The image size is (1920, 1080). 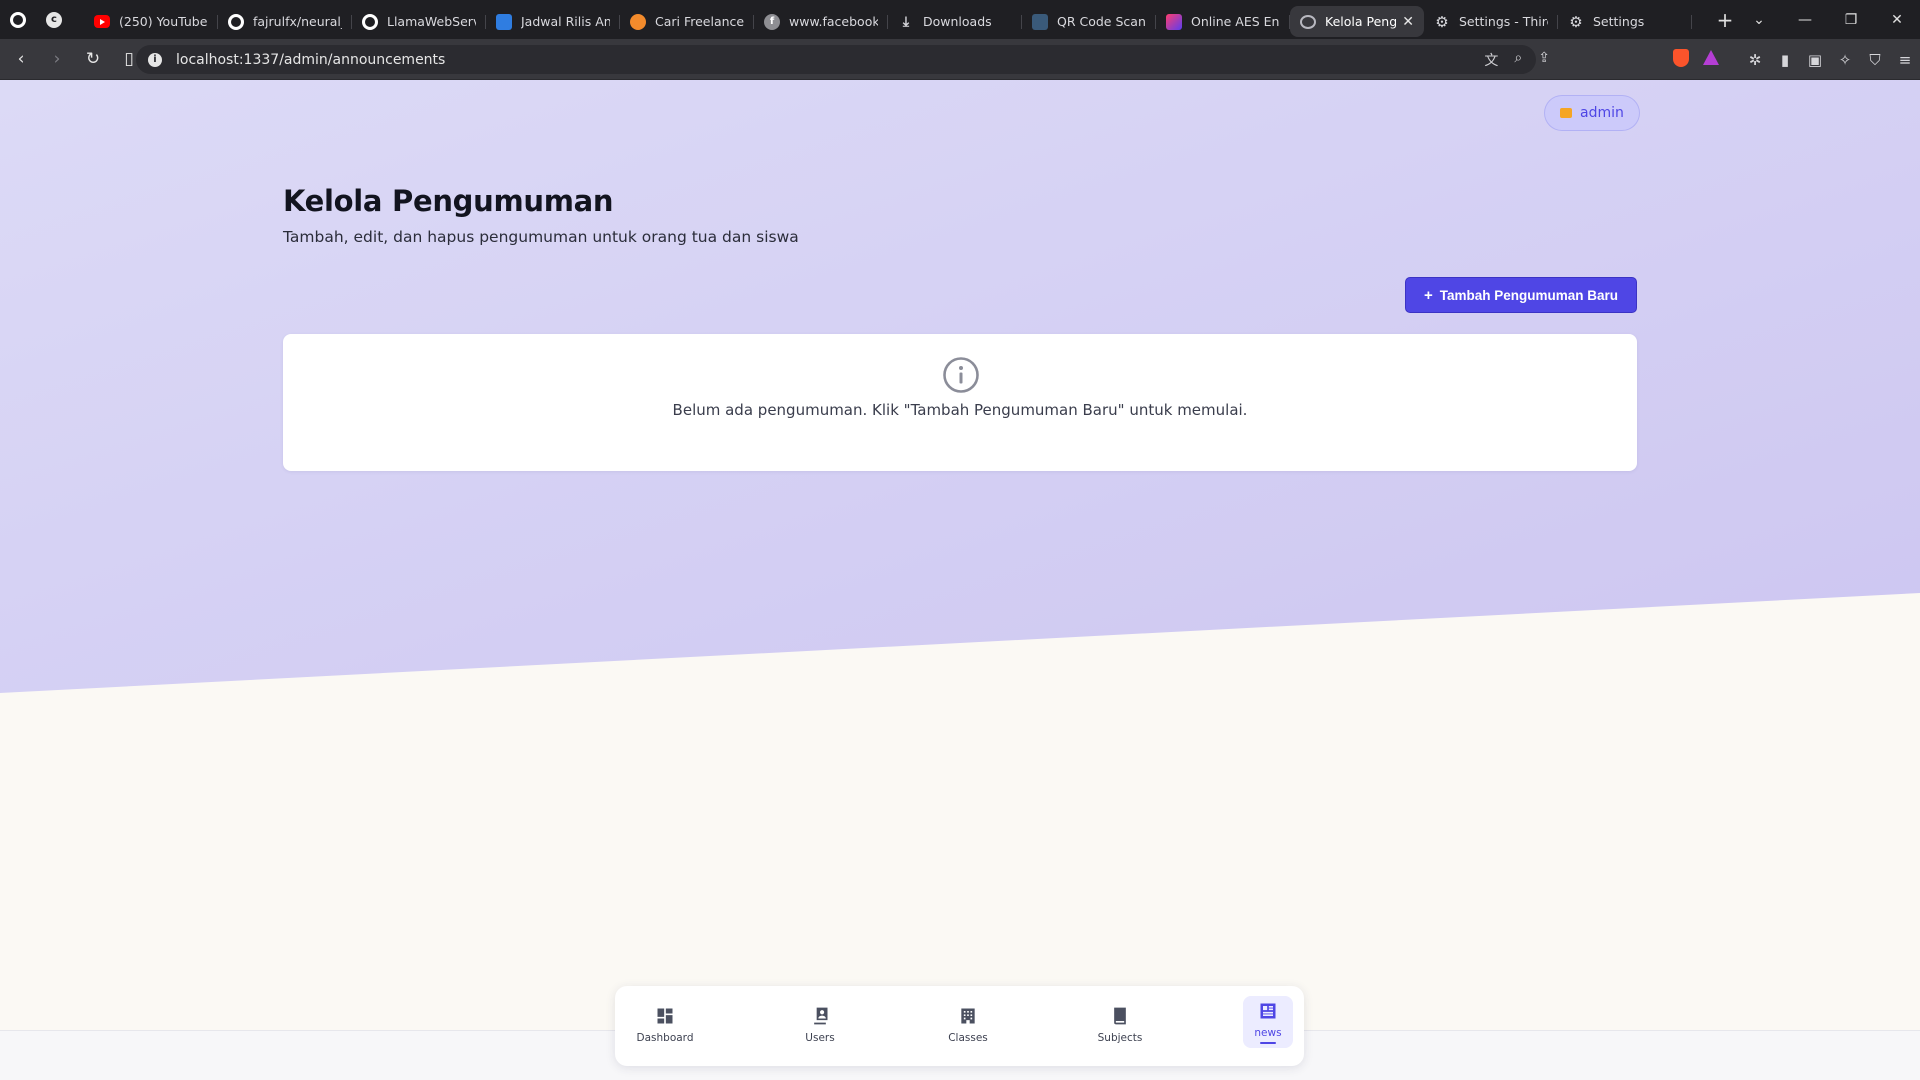 I want to click on users-icon, so click(x=820, y=1016).